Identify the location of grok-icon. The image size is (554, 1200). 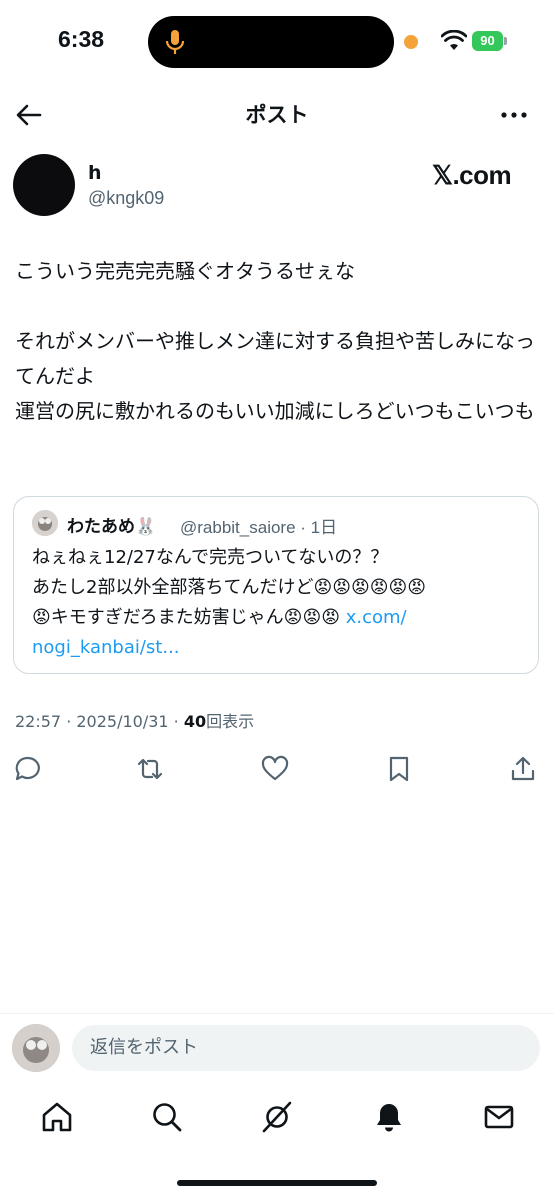
(277, 1117).